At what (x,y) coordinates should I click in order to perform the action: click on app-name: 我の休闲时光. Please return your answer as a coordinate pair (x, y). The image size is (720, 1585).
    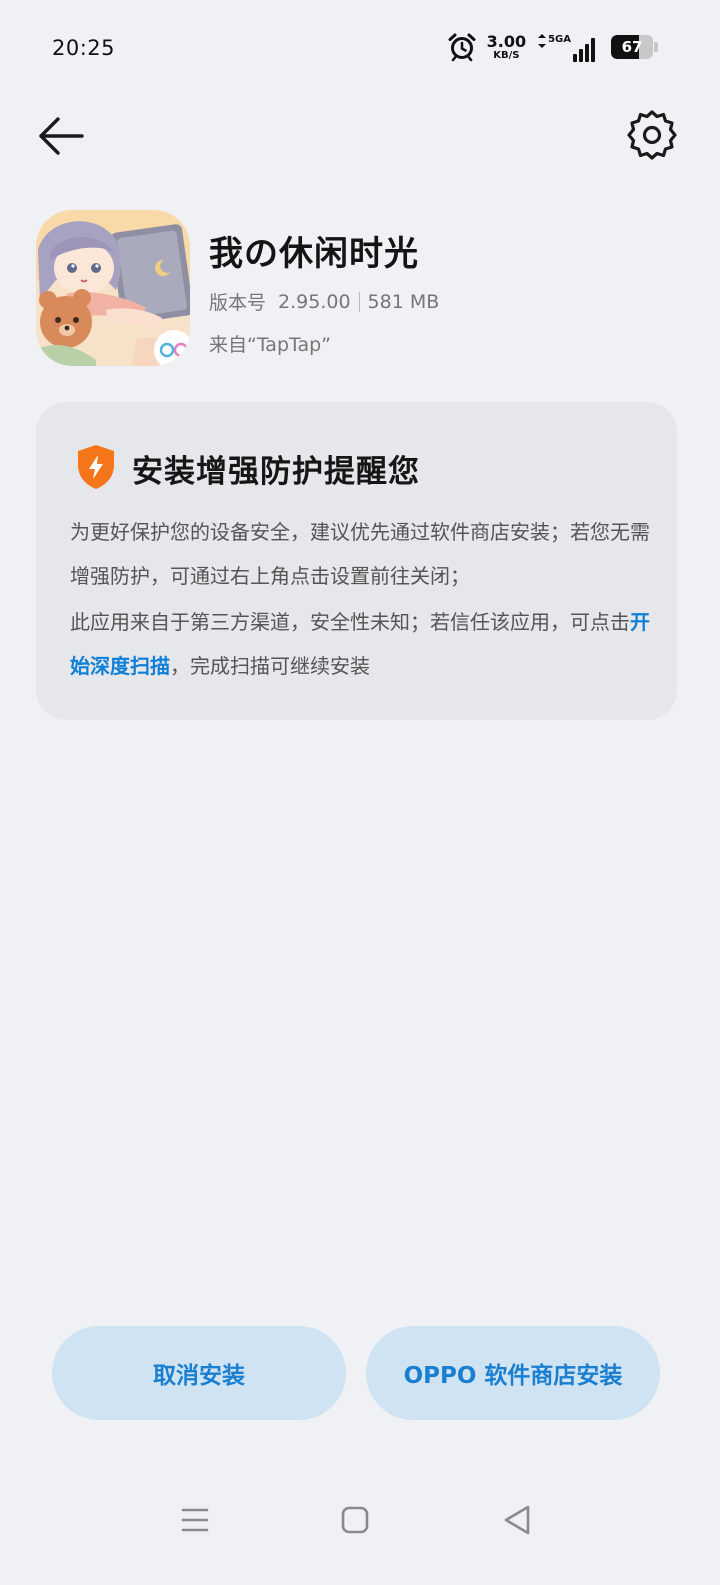
    Looking at the image, I should click on (314, 254).